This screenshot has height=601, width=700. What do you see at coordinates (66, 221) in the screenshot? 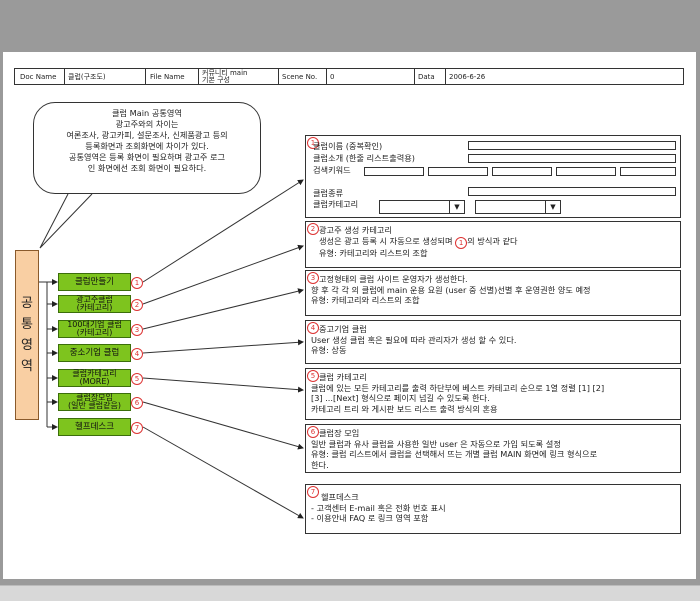
I see `callout-tail` at bounding box center [66, 221].